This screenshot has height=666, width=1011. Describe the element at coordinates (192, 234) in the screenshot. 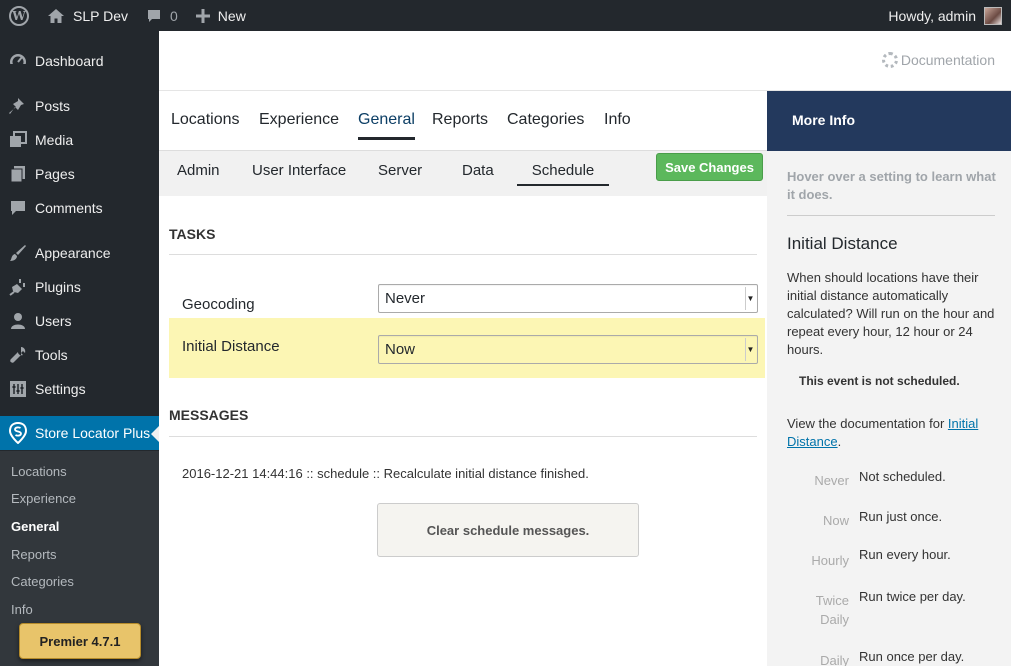

I see `tasks-section-title: TASKS` at that location.